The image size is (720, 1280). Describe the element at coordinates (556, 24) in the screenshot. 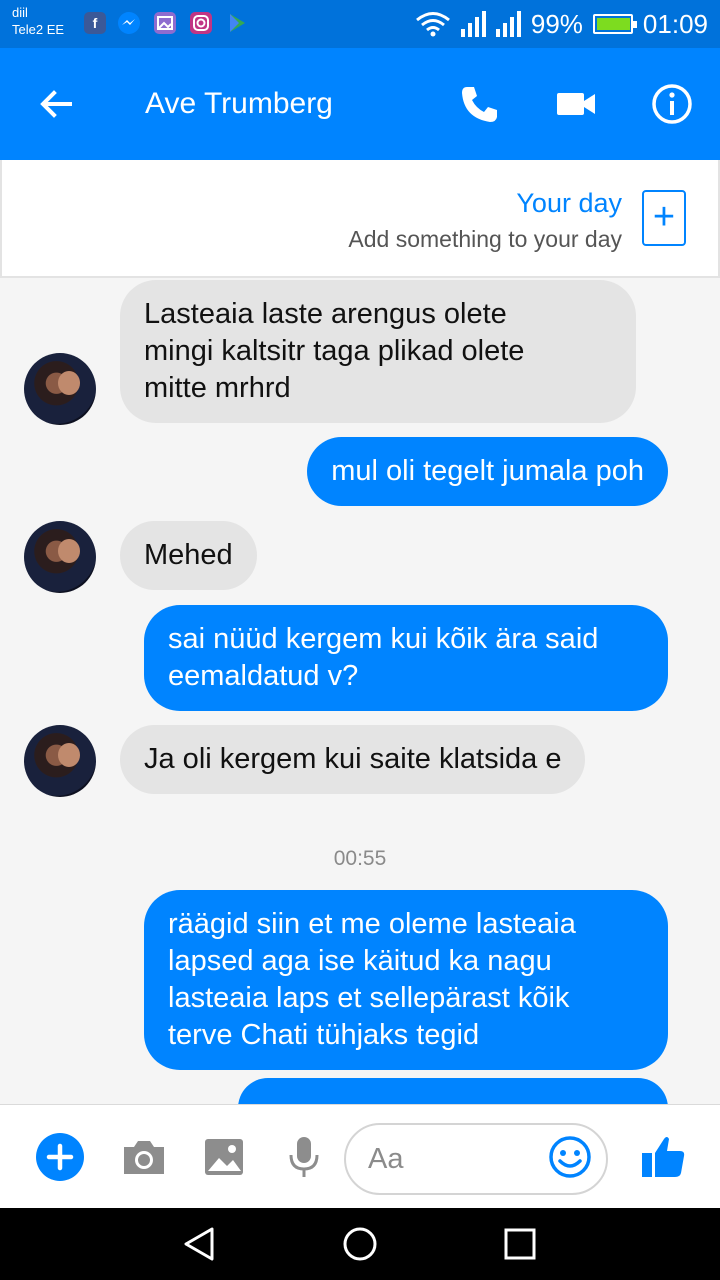

I see `battery-percent: 99%` at that location.